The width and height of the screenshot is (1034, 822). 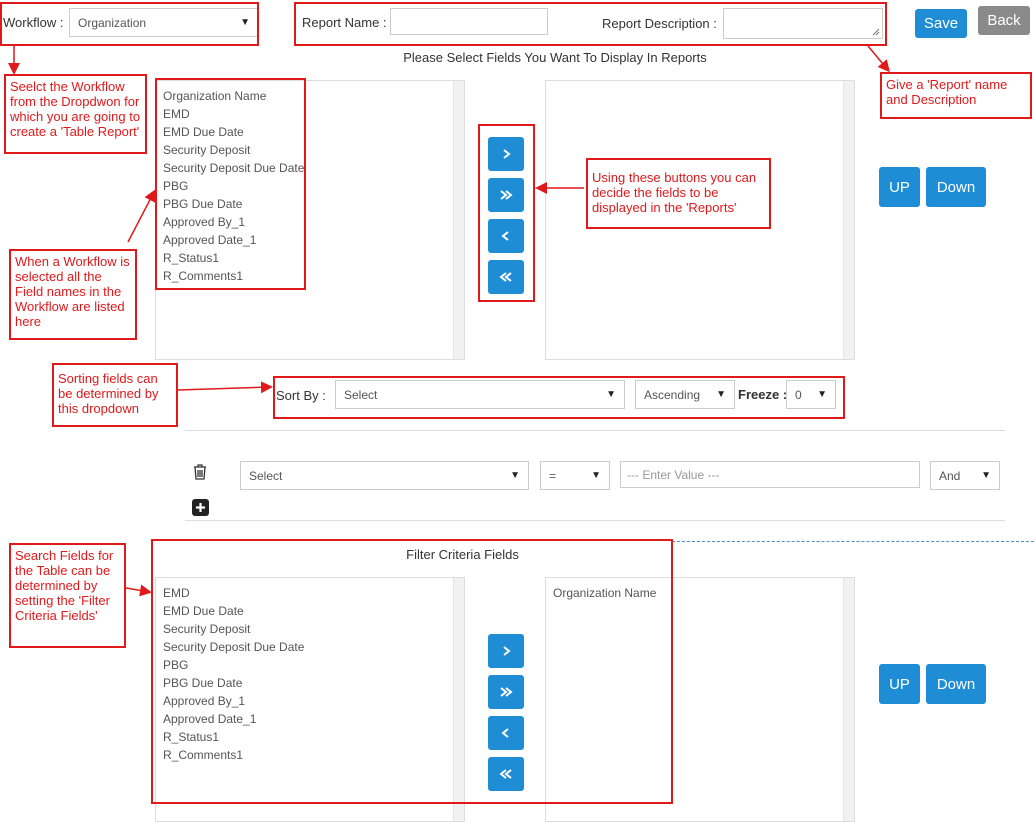 I want to click on dashed-divider, so click(x=853, y=541).